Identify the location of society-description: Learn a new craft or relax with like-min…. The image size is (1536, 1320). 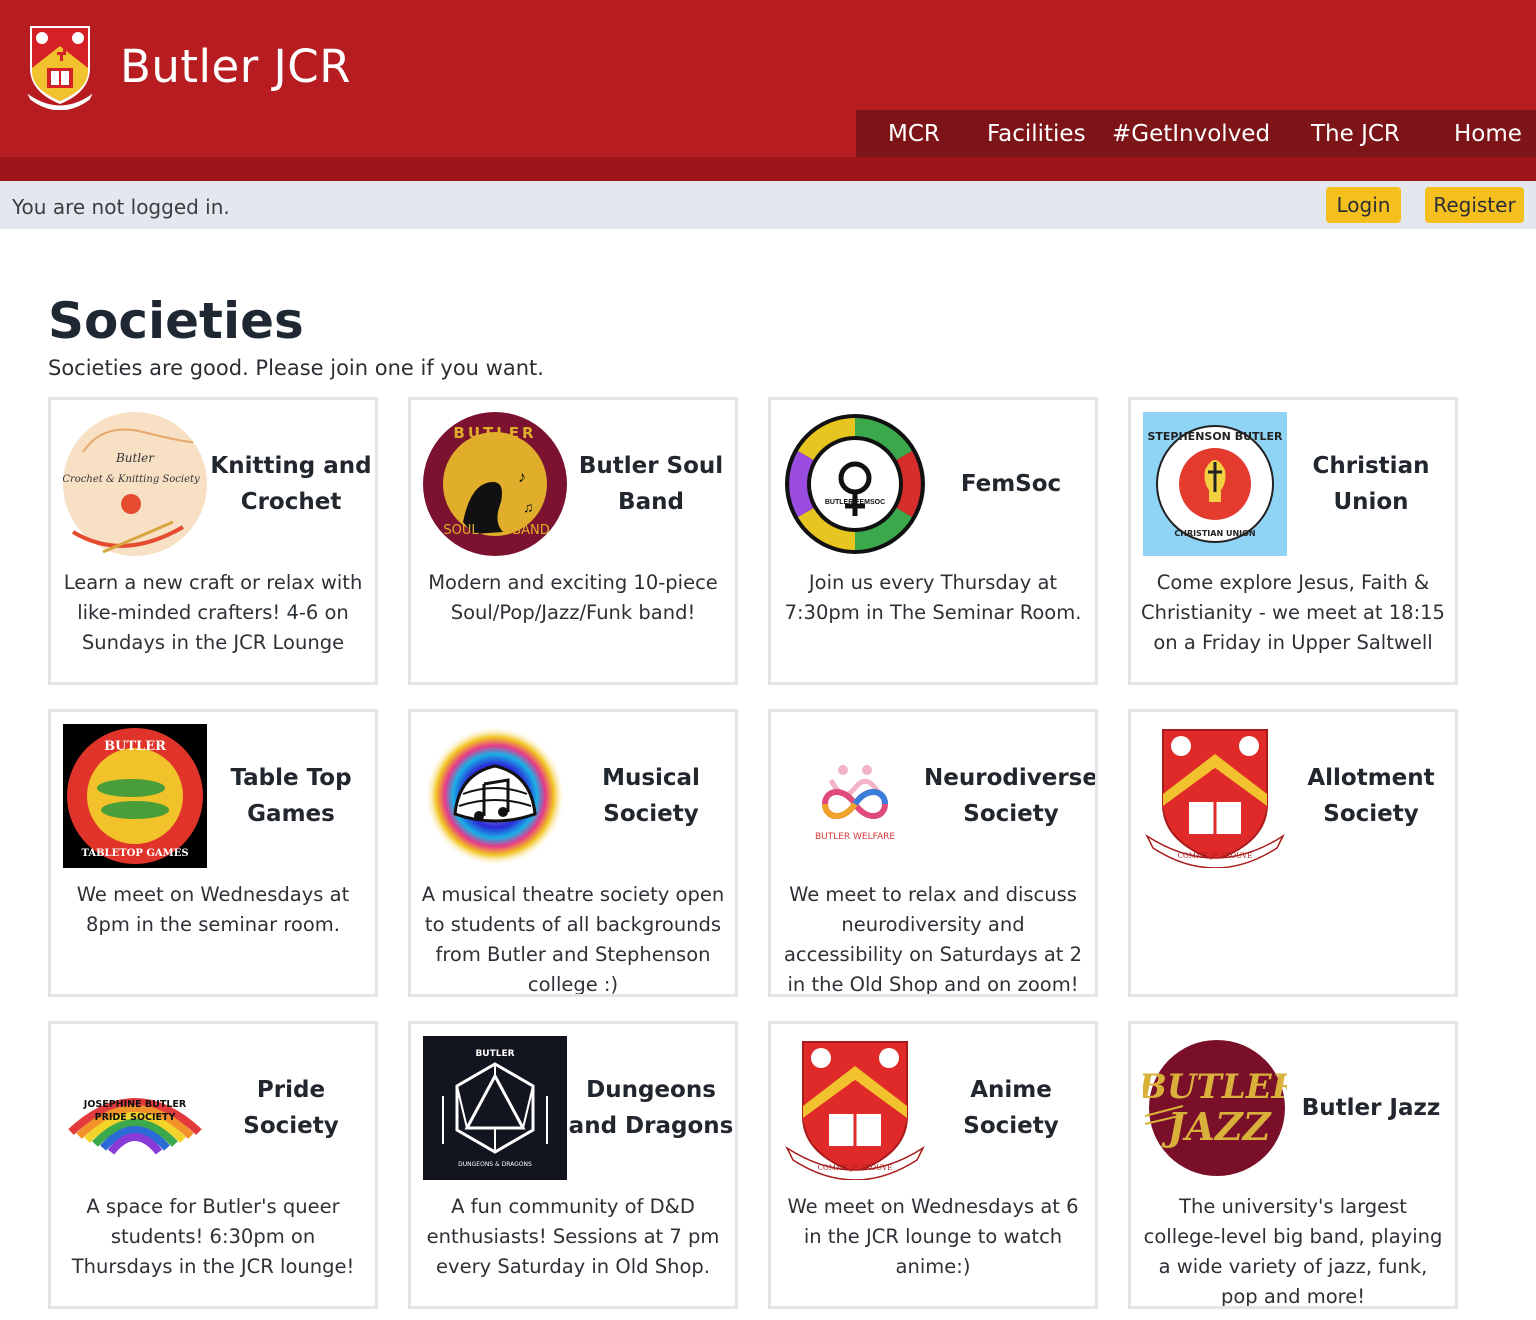
(213, 612).